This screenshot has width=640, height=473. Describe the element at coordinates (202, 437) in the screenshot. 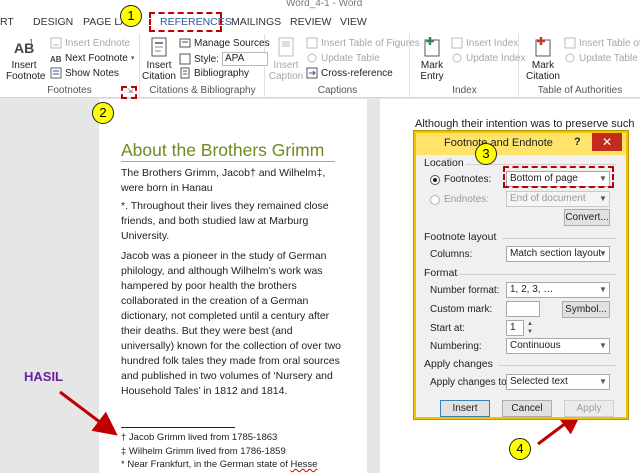

I see `footnote-text: Jacob Grimm lived from 1785-1863` at that location.